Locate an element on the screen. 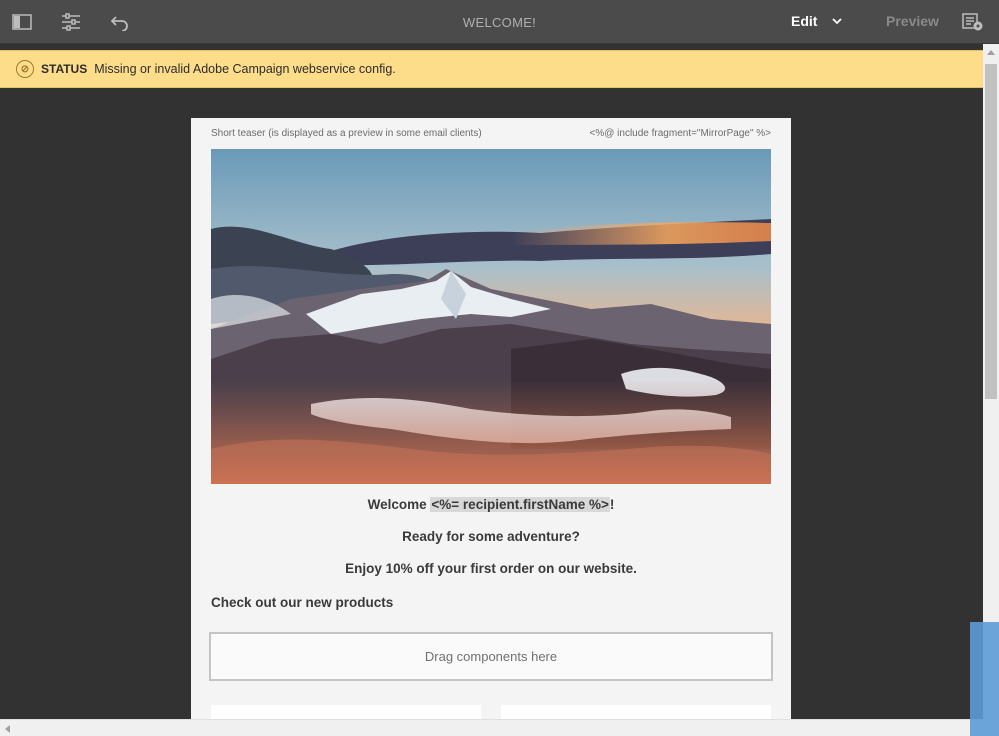 Image resolution: width=999 pixels, height=736 pixels. list-settings-icon is located at coordinates (973, 22).